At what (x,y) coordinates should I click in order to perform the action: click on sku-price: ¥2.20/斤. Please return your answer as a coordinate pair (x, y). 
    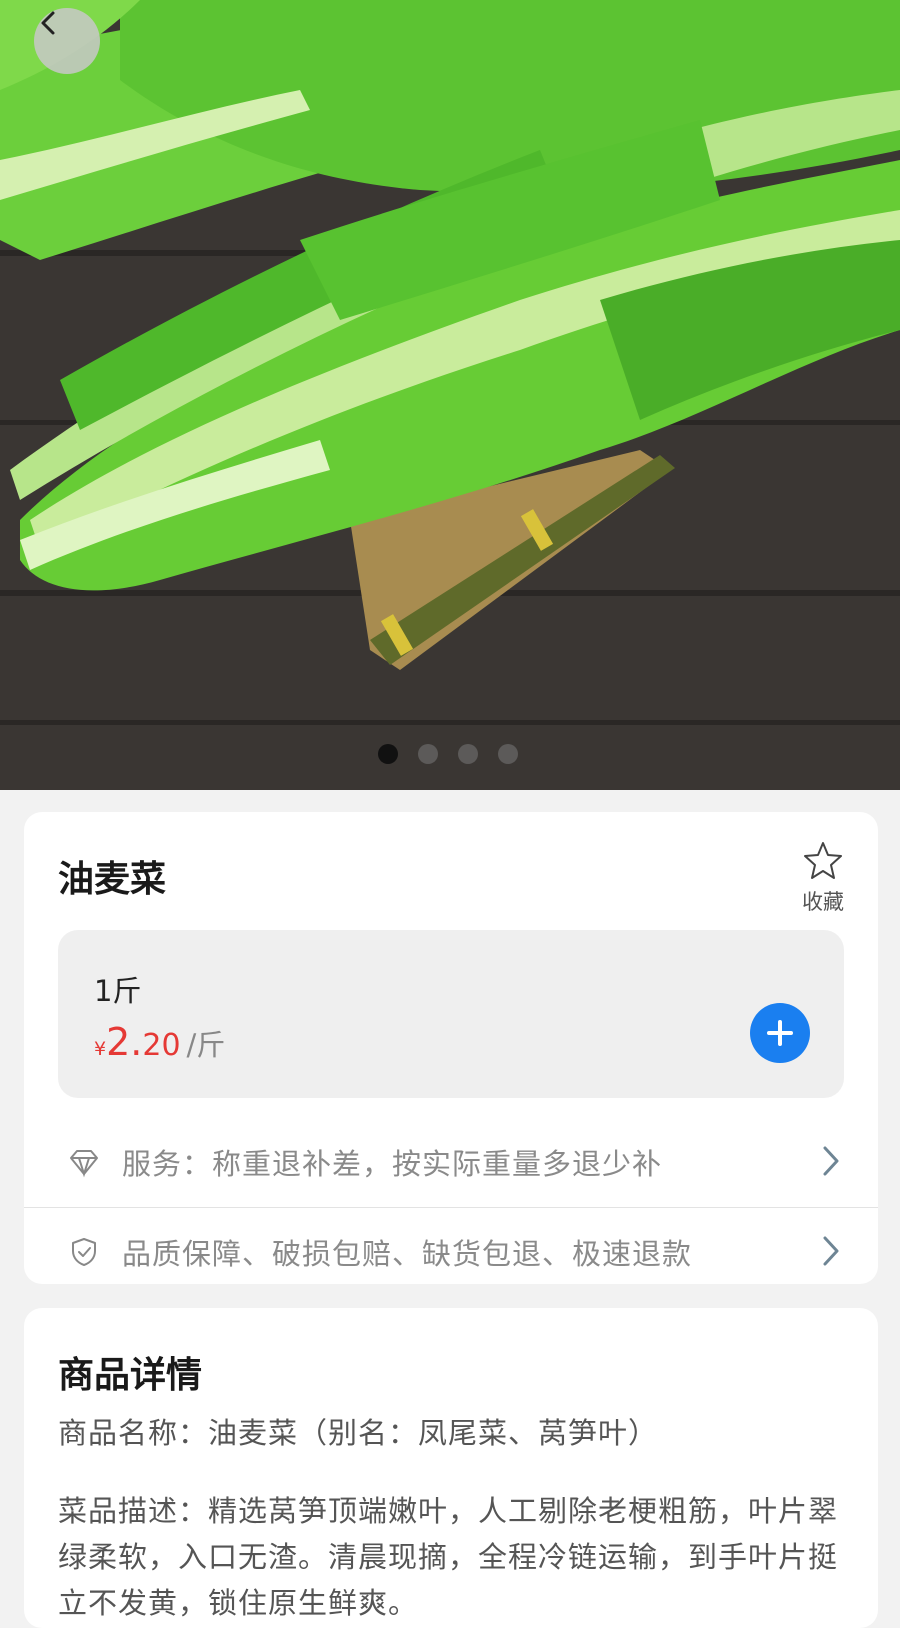
    Looking at the image, I should click on (159, 1042).